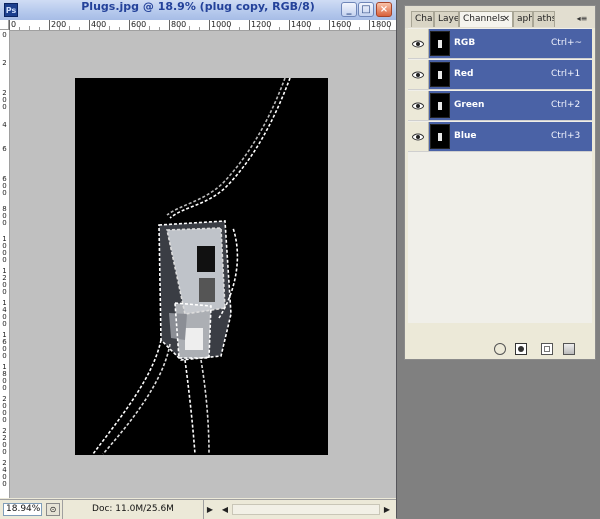  I want to click on trash-icon, so click(569, 349).